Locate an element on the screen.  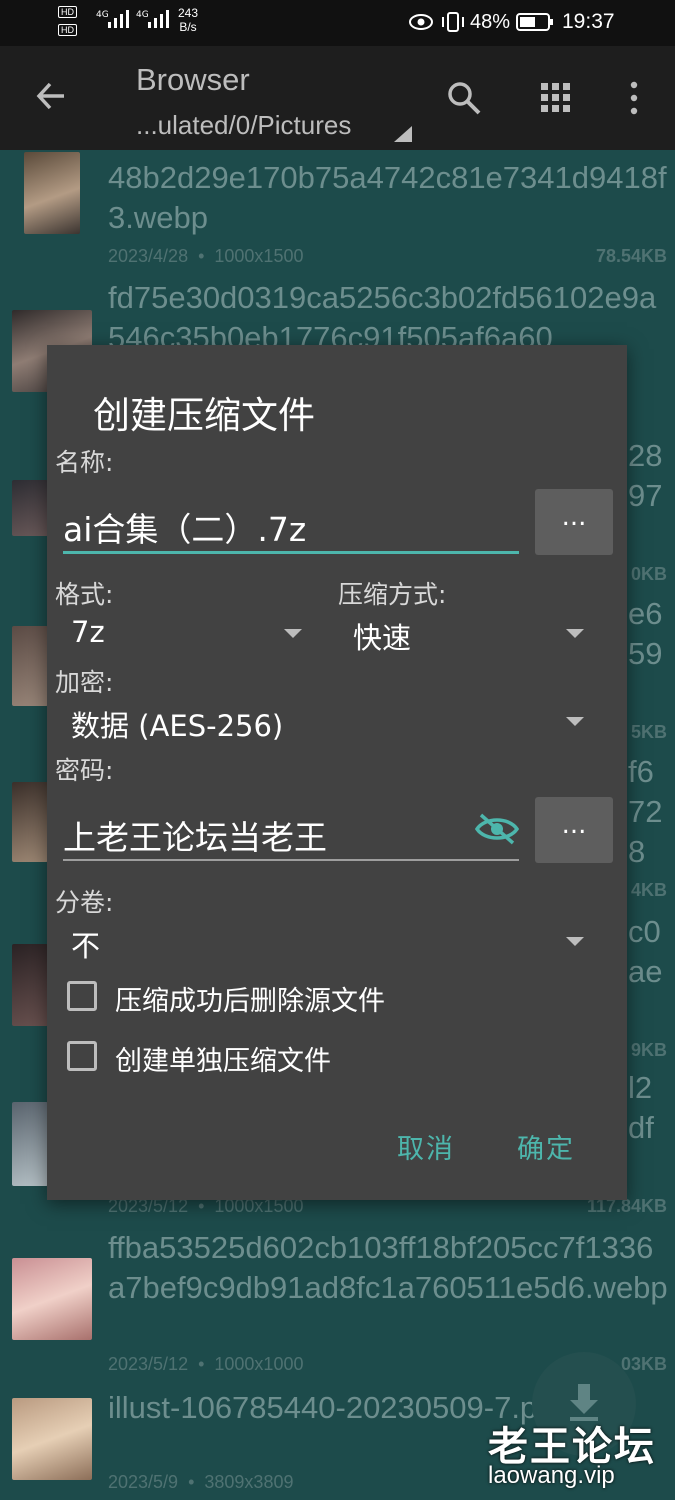
dialog-title: 创建压缩文件 is located at coordinates (204, 415).